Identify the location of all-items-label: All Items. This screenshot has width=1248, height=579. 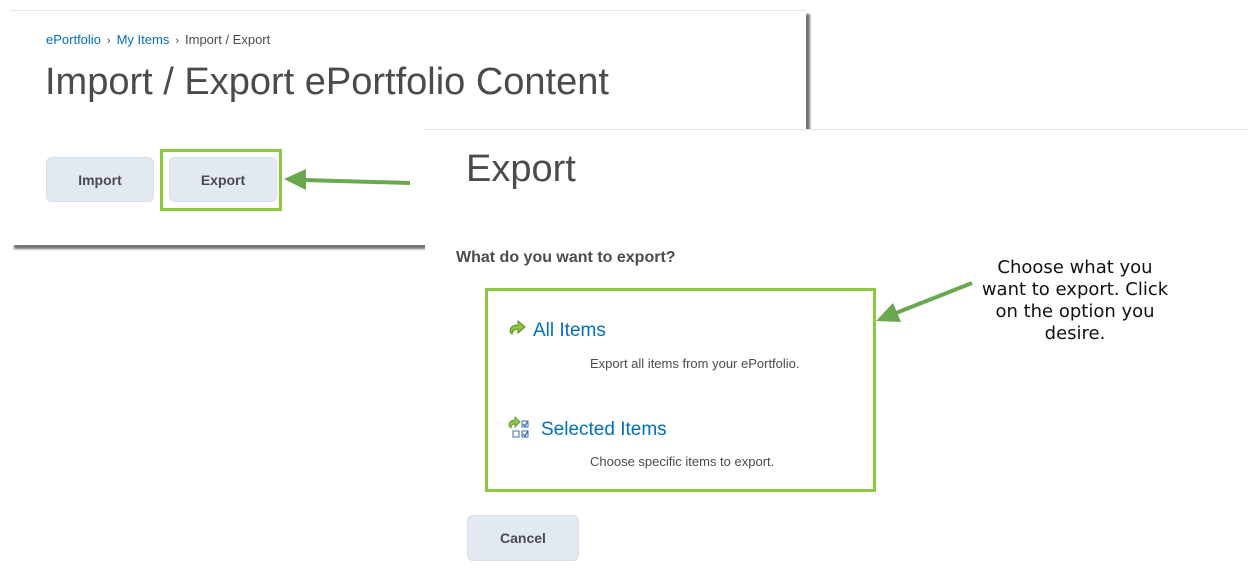
(569, 330).